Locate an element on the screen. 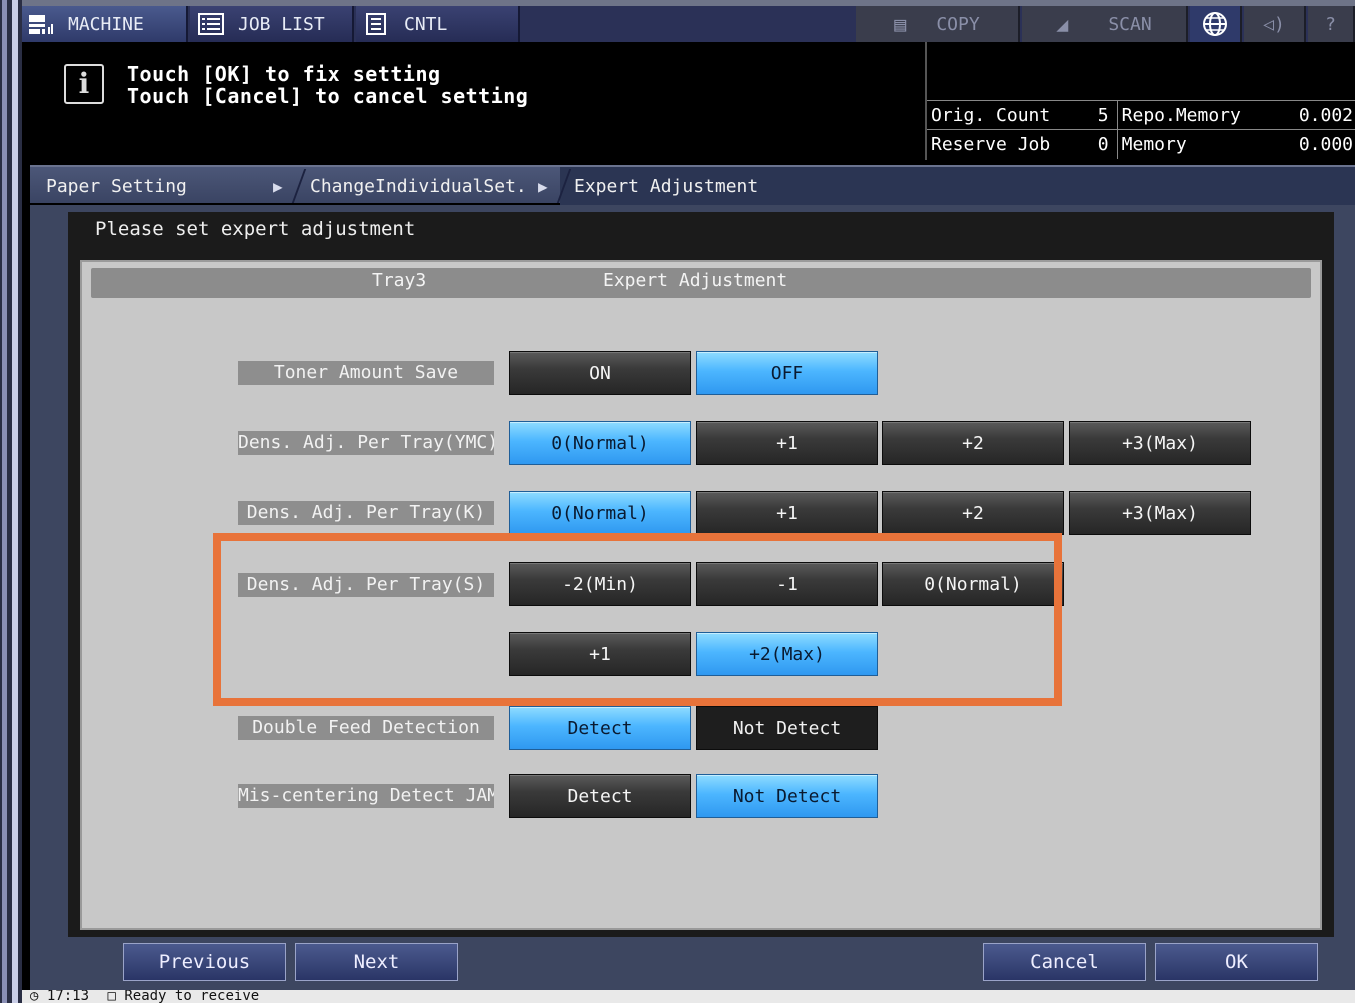  ymc-plus3-max-button: +3(Max) is located at coordinates (1160, 443).